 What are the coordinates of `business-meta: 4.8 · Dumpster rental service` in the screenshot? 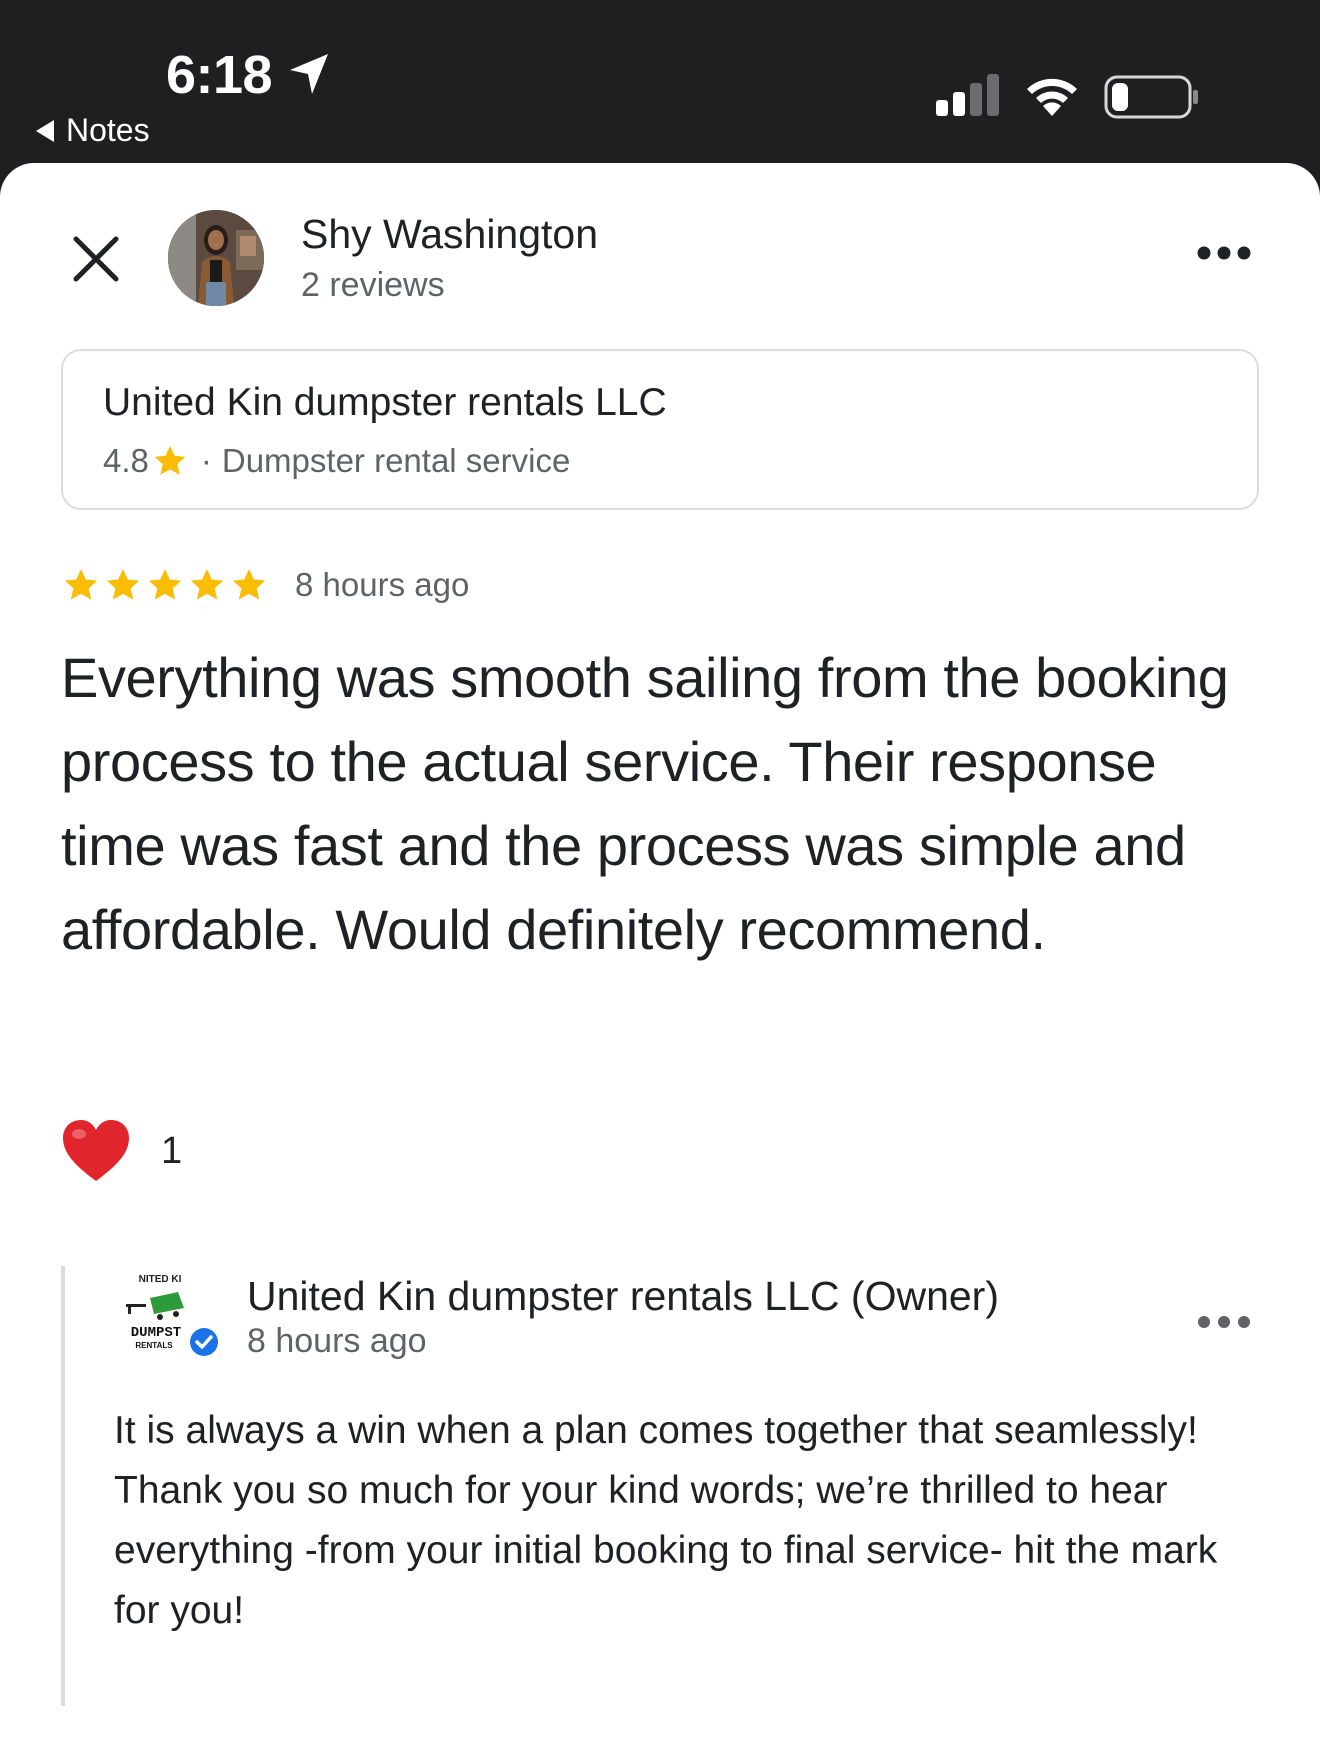 It's located at (336, 461).